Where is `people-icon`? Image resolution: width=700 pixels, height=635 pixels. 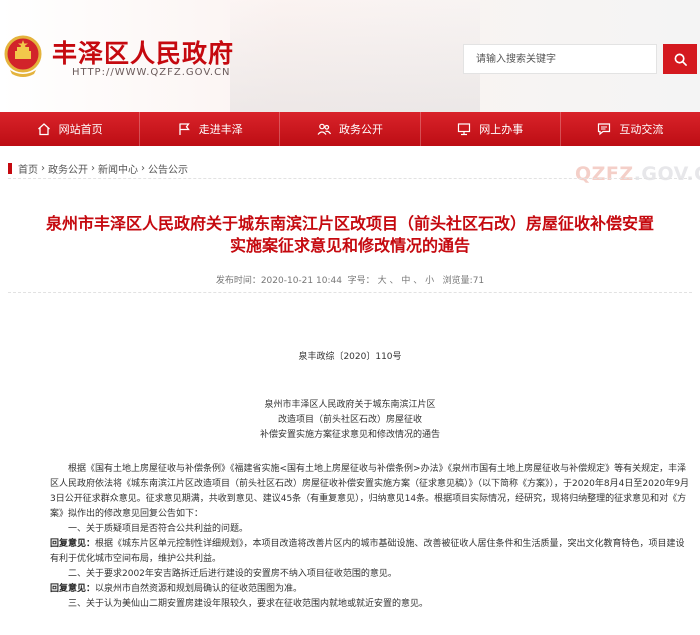 people-icon is located at coordinates (324, 129).